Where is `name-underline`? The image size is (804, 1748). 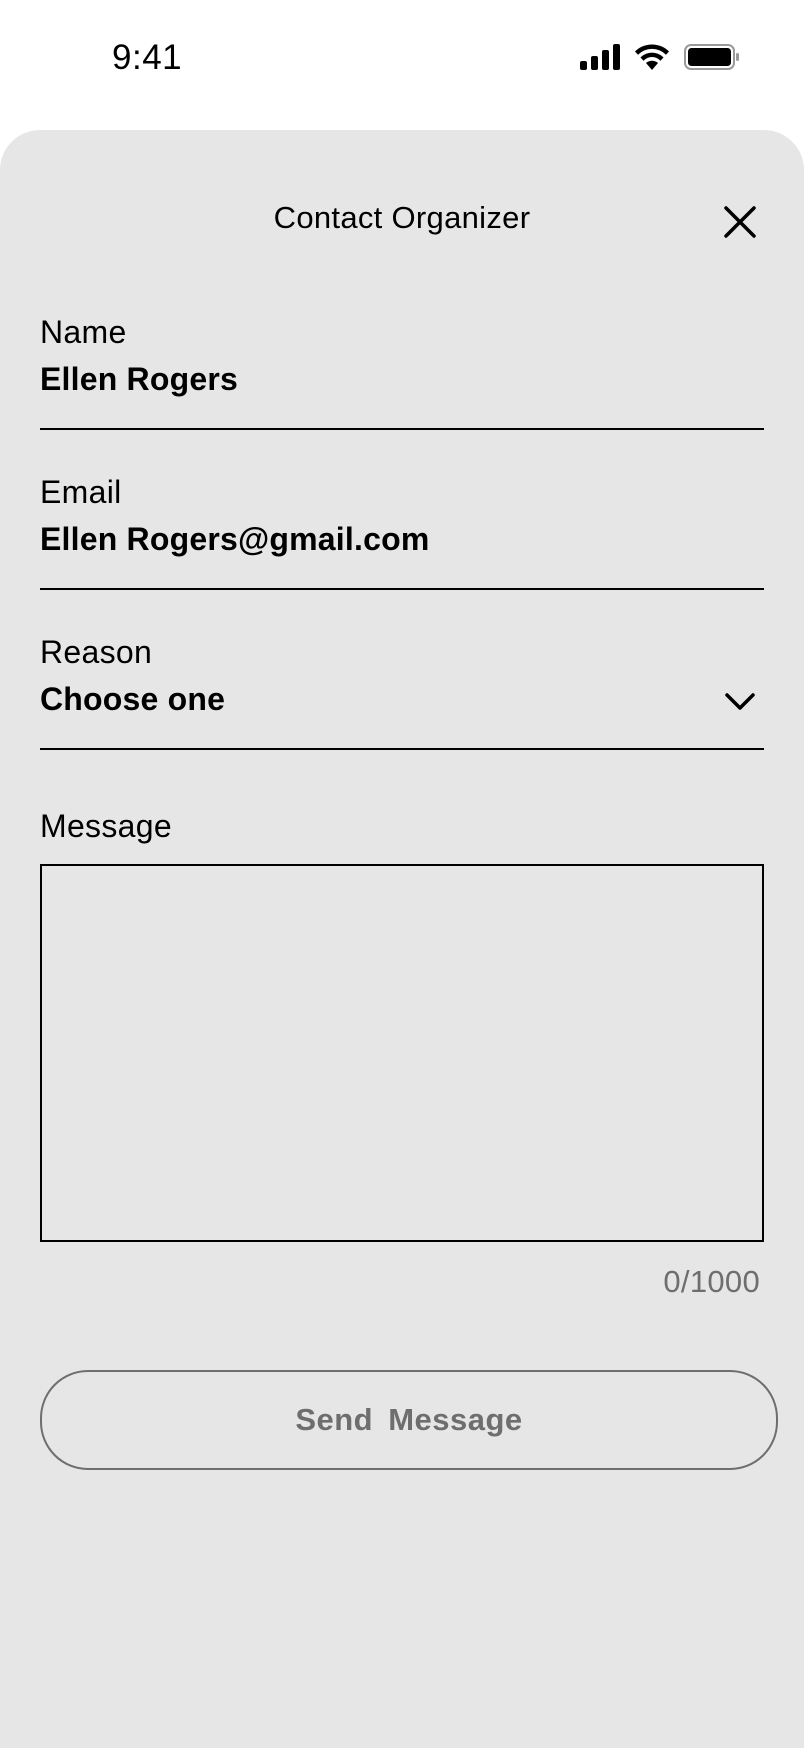
name-underline is located at coordinates (402, 429).